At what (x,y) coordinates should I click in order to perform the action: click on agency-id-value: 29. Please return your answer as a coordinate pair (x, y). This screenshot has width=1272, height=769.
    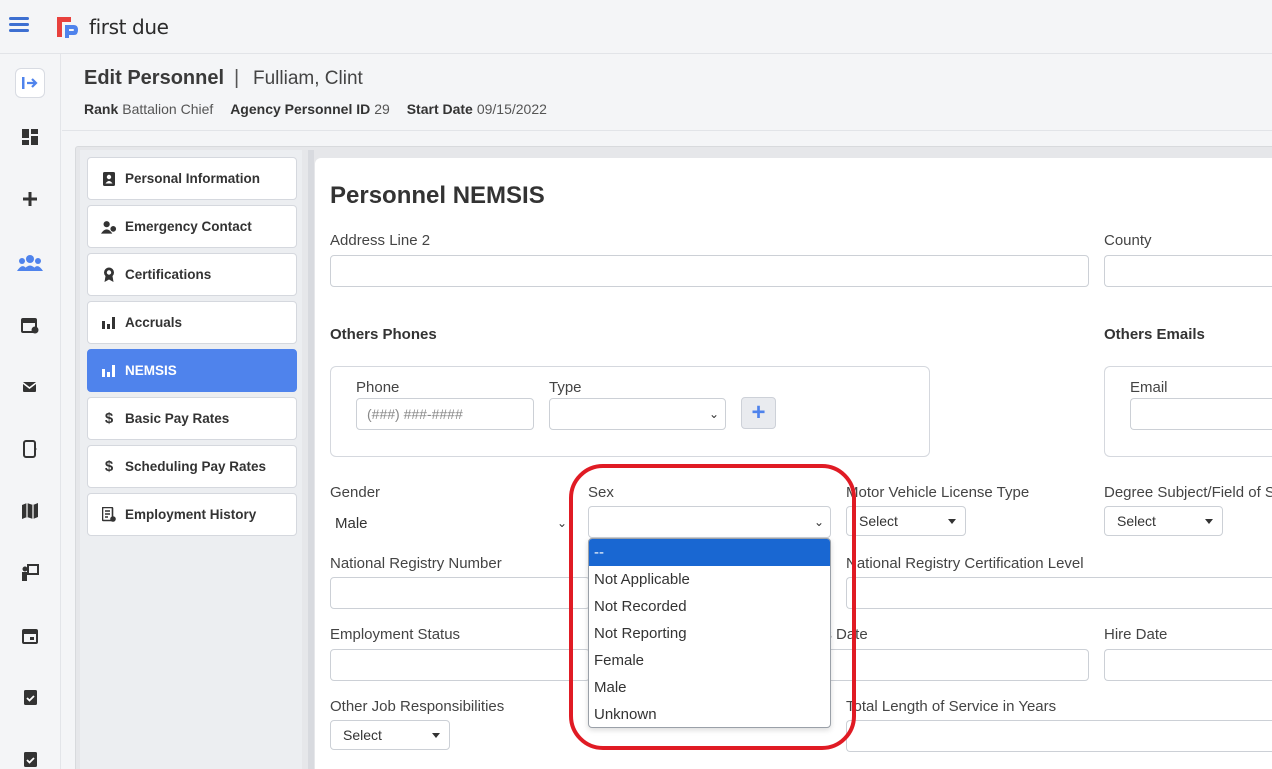
    Looking at the image, I should click on (382, 109).